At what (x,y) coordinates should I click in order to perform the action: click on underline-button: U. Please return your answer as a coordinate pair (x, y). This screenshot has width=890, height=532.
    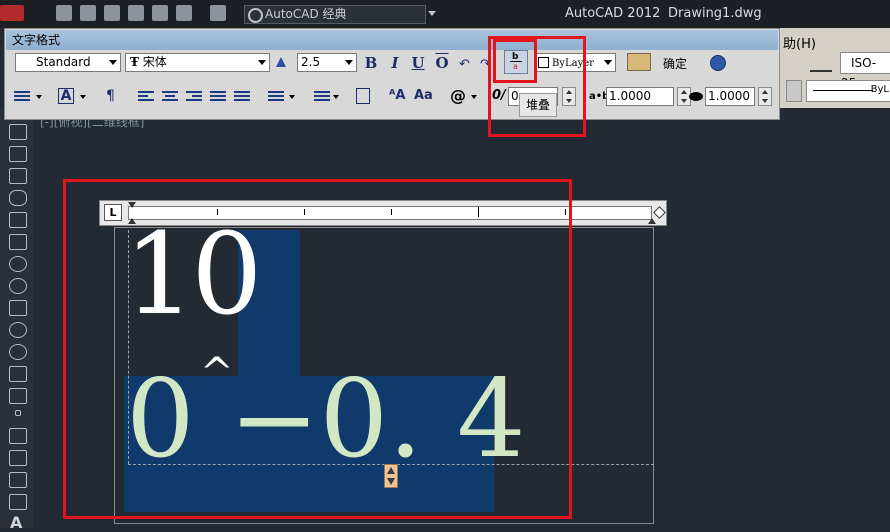
    Looking at the image, I should click on (418, 63).